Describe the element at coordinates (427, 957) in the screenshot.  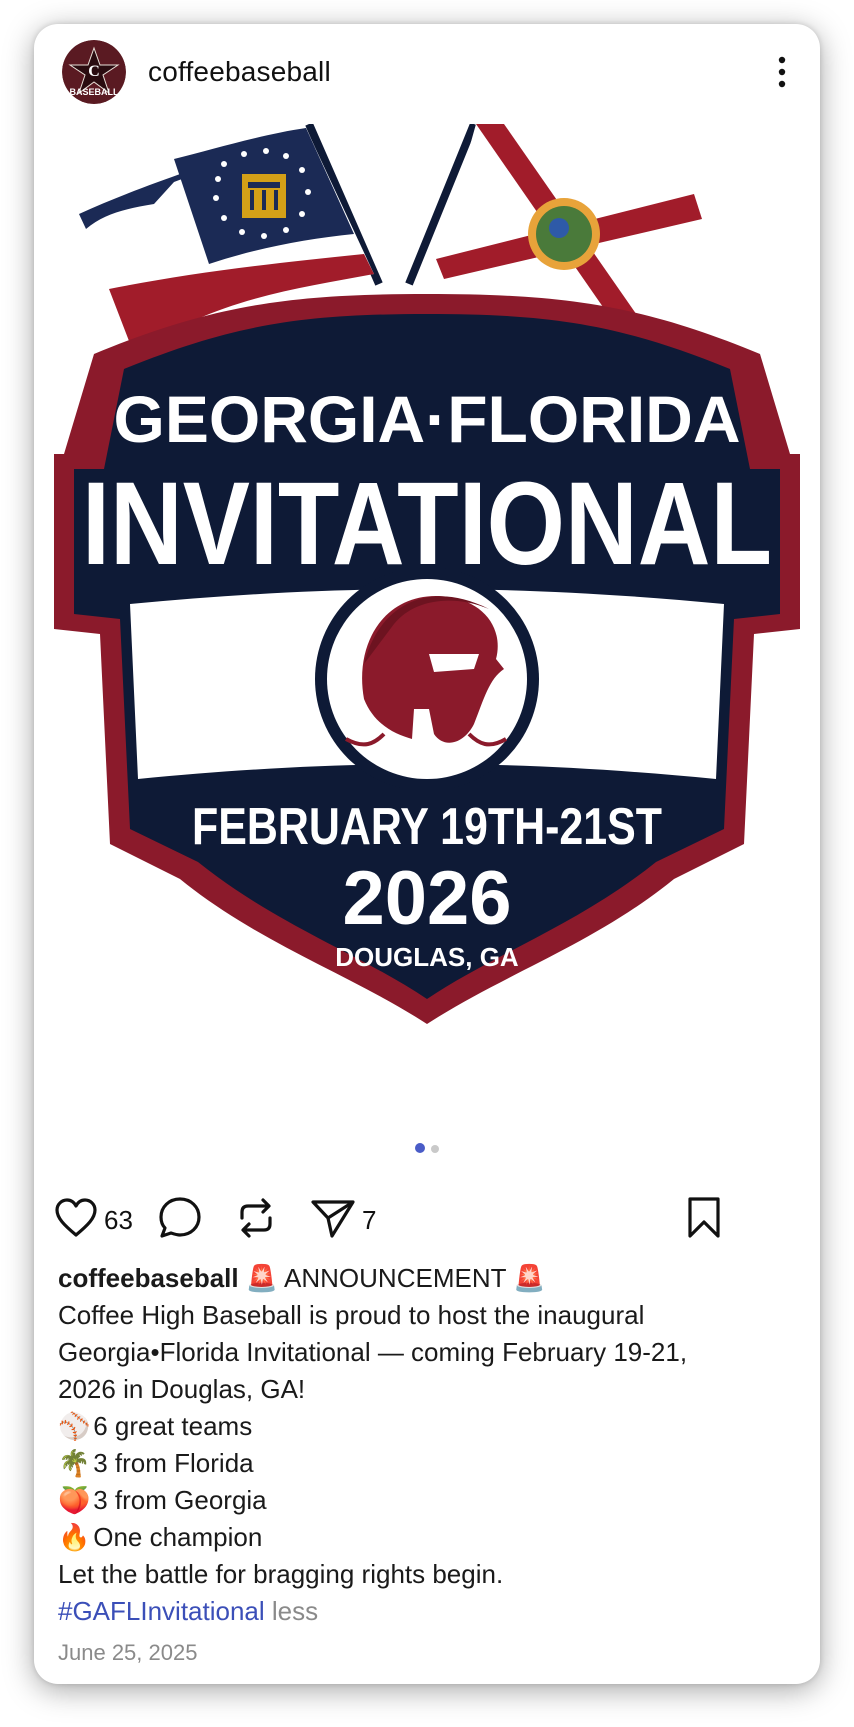
I see `image-location: DOUGLAS, GA` at that location.